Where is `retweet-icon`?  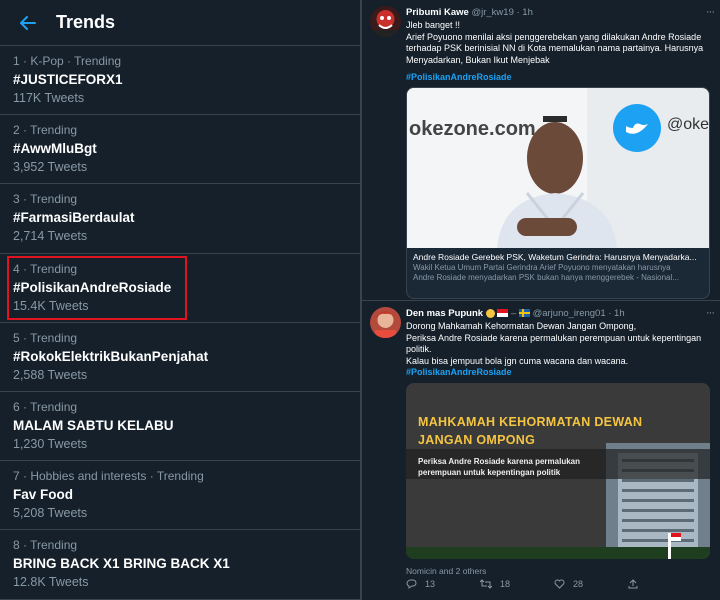 retweet-icon is located at coordinates (486, 584).